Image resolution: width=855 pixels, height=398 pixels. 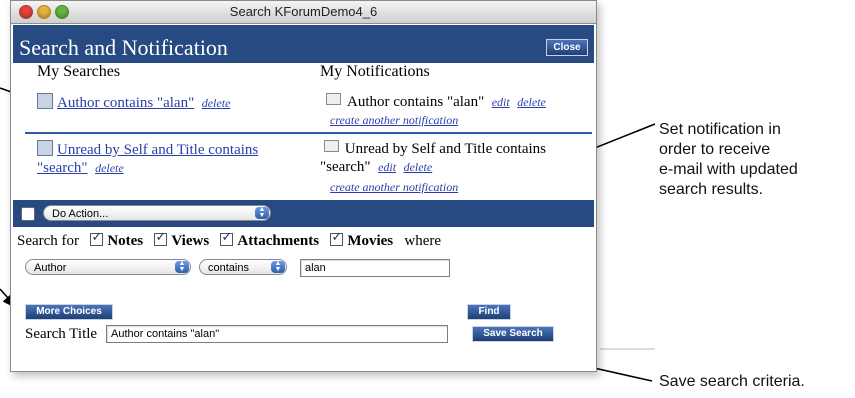 What do you see at coordinates (303, 213) in the screenshot?
I see `action-bar: Do Action... ▲ ▼` at bounding box center [303, 213].